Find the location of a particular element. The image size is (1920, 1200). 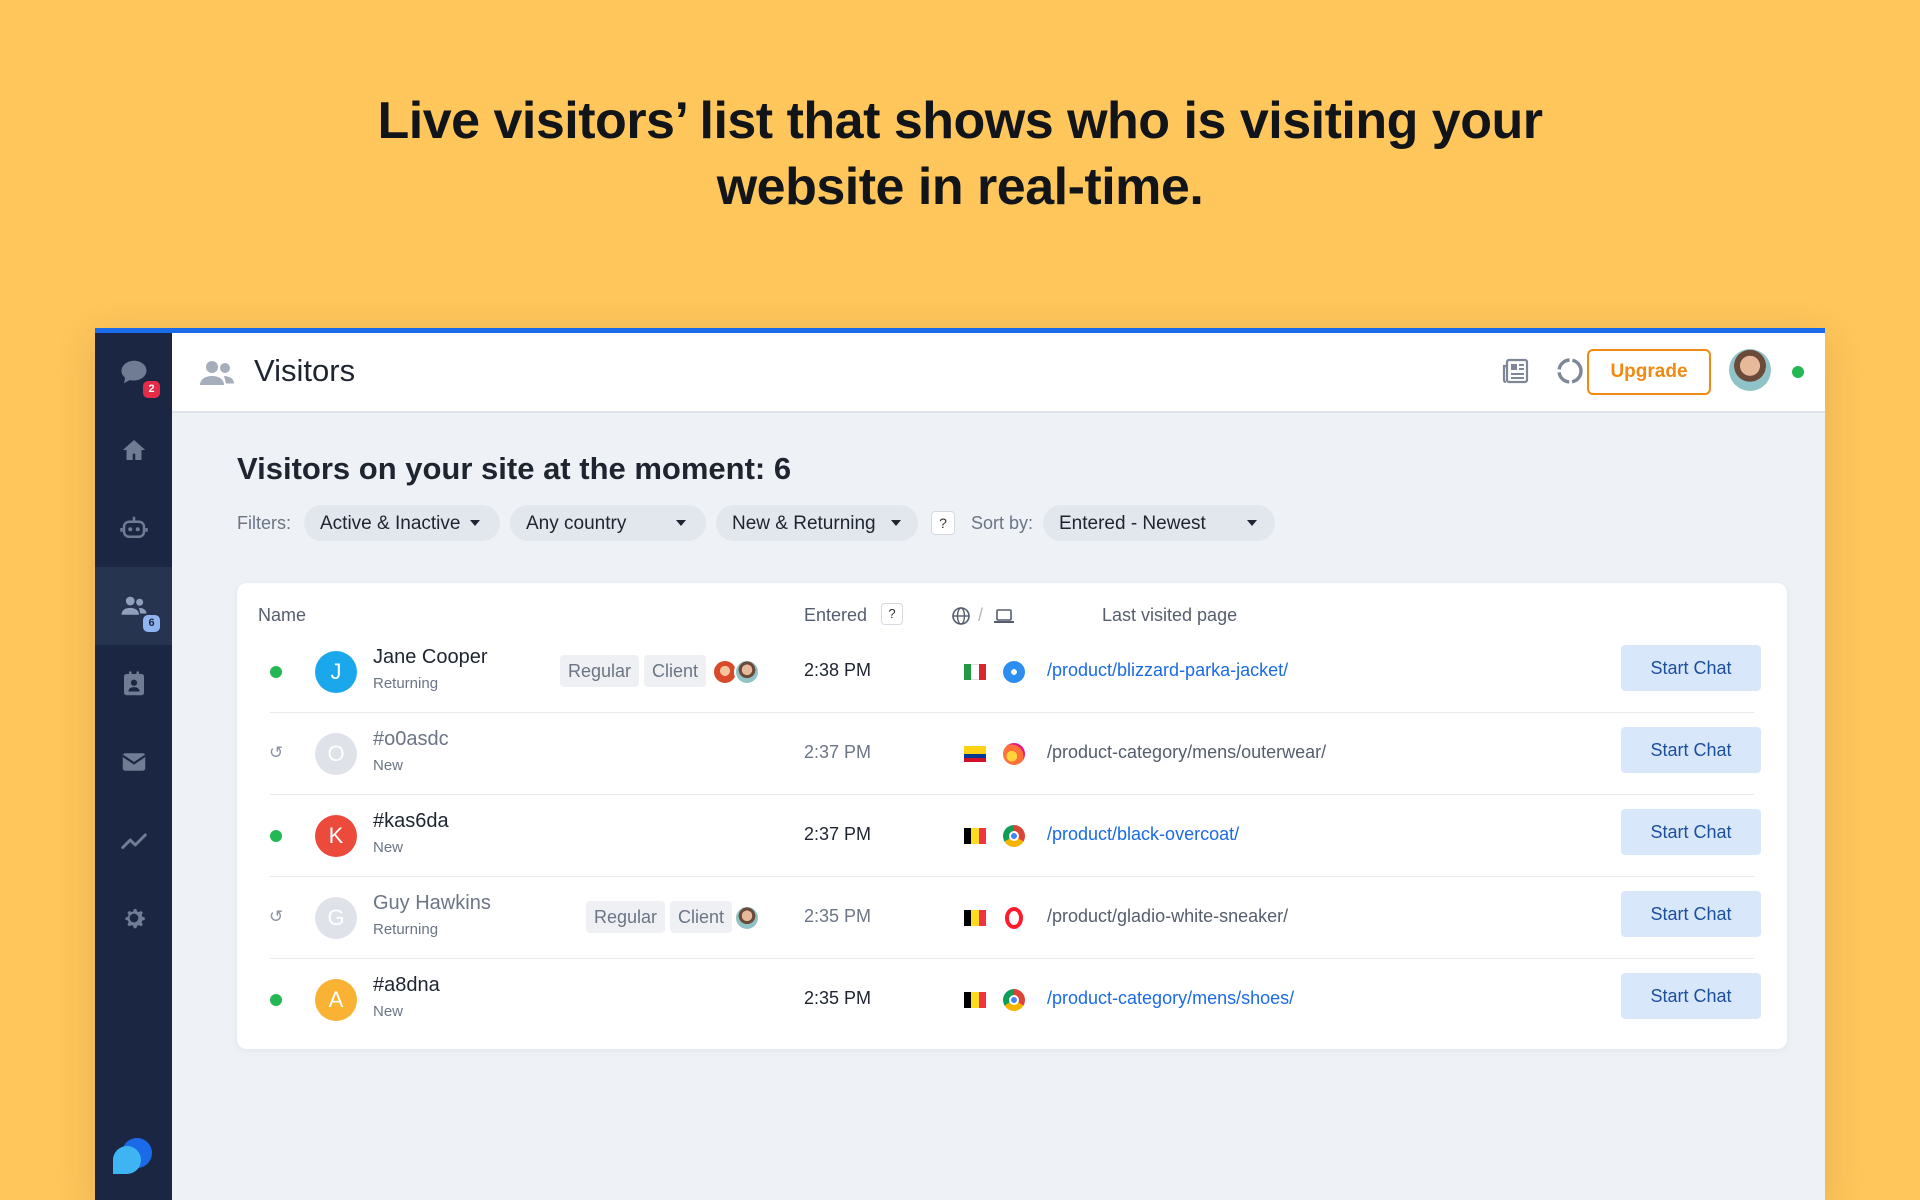

home-icon is located at coordinates (133, 450).